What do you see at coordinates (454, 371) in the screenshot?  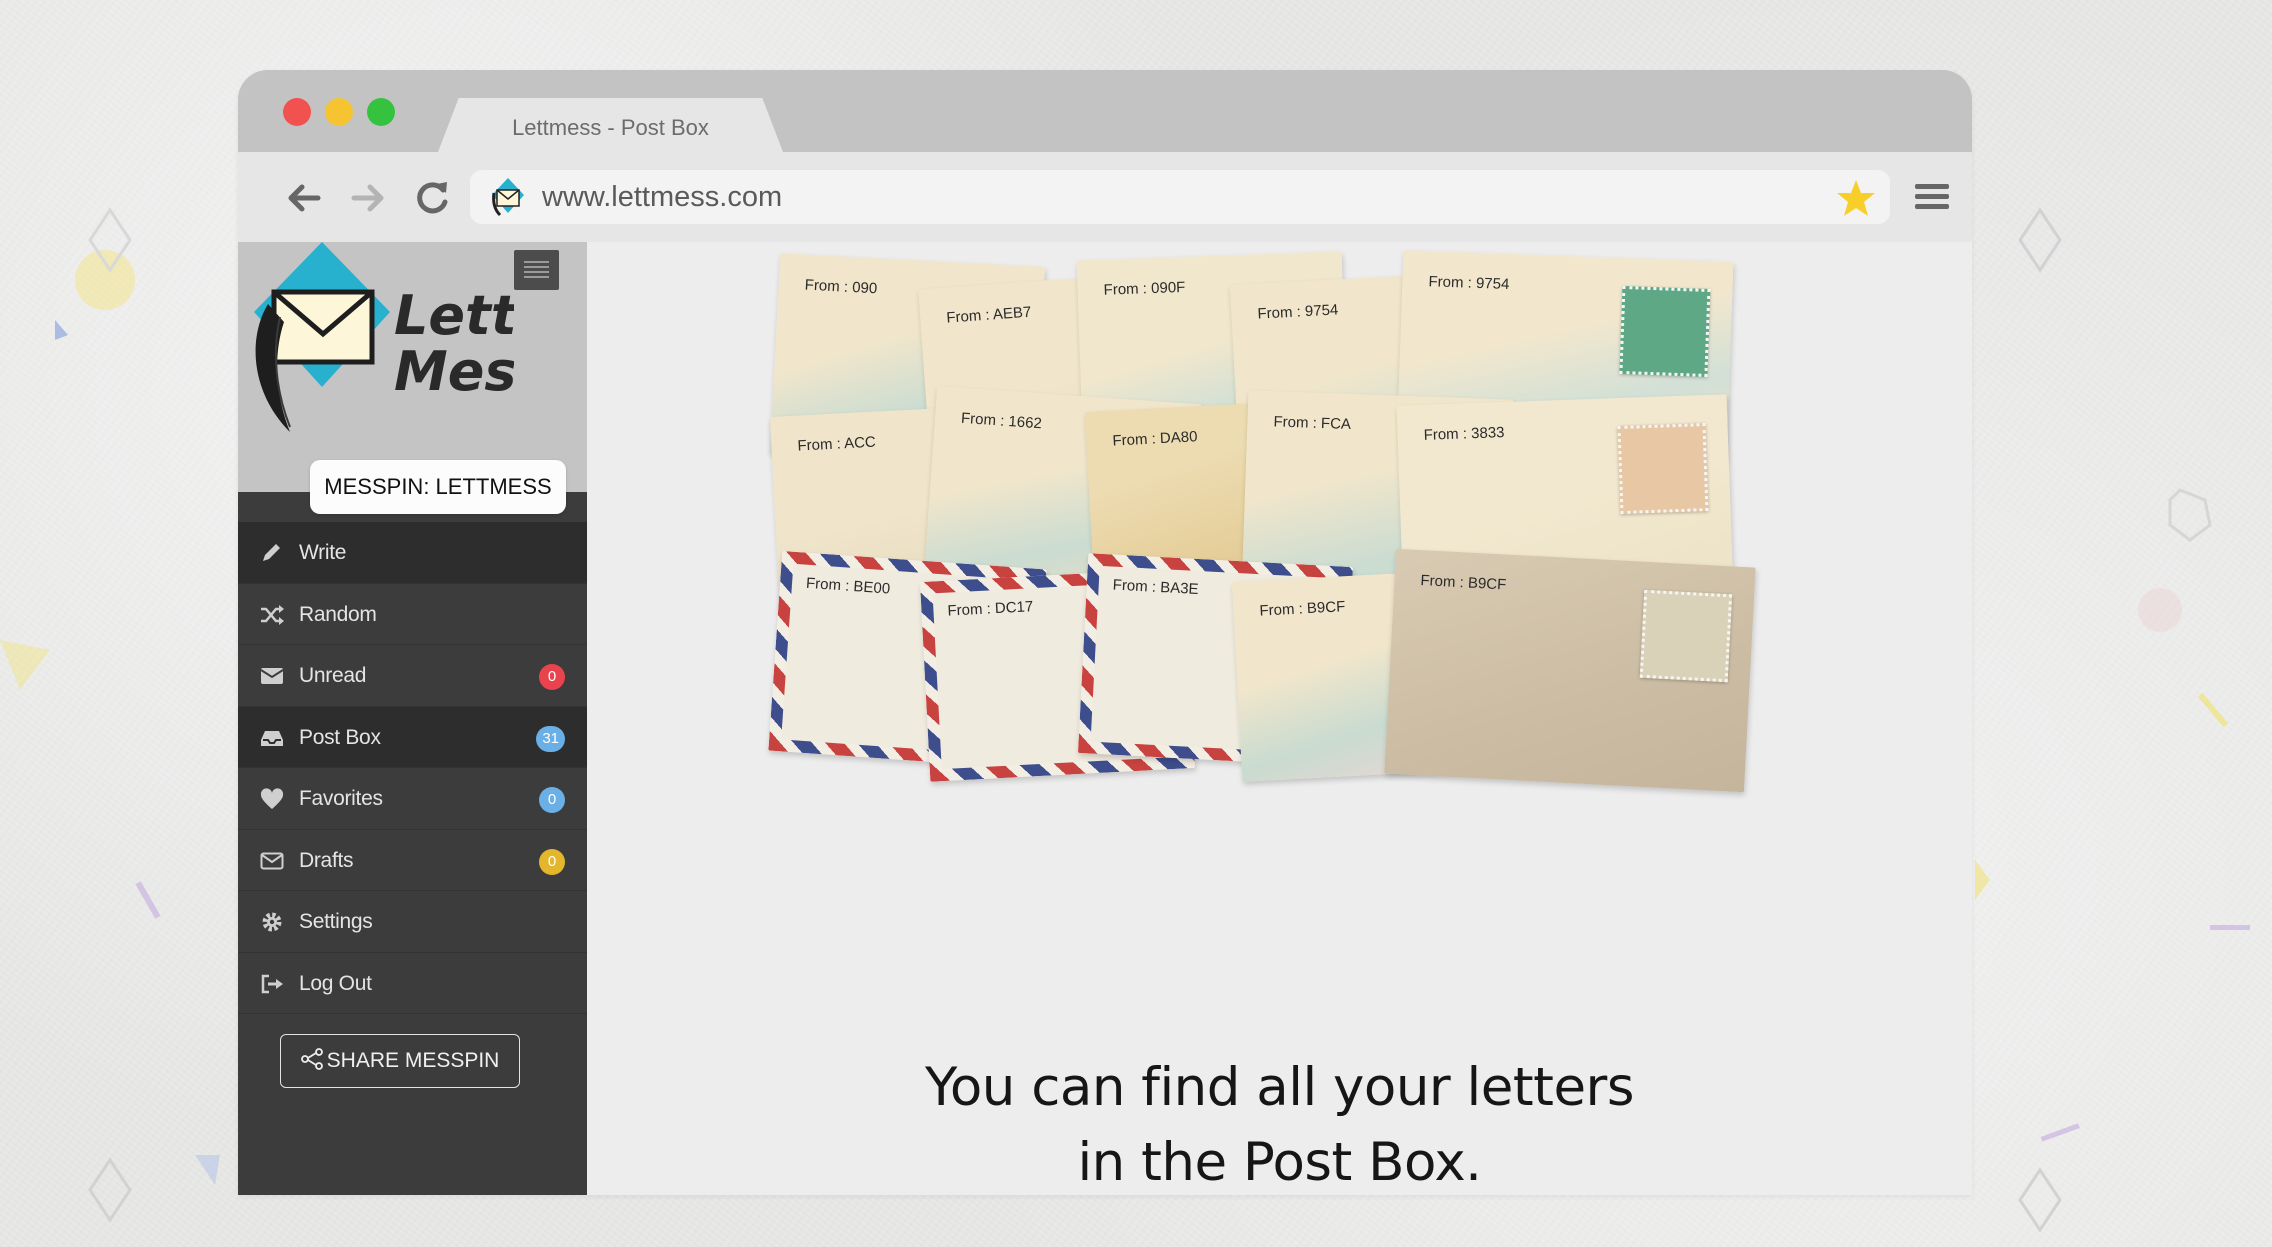 I see `svg-text: Mess` at bounding box center [454, 371].